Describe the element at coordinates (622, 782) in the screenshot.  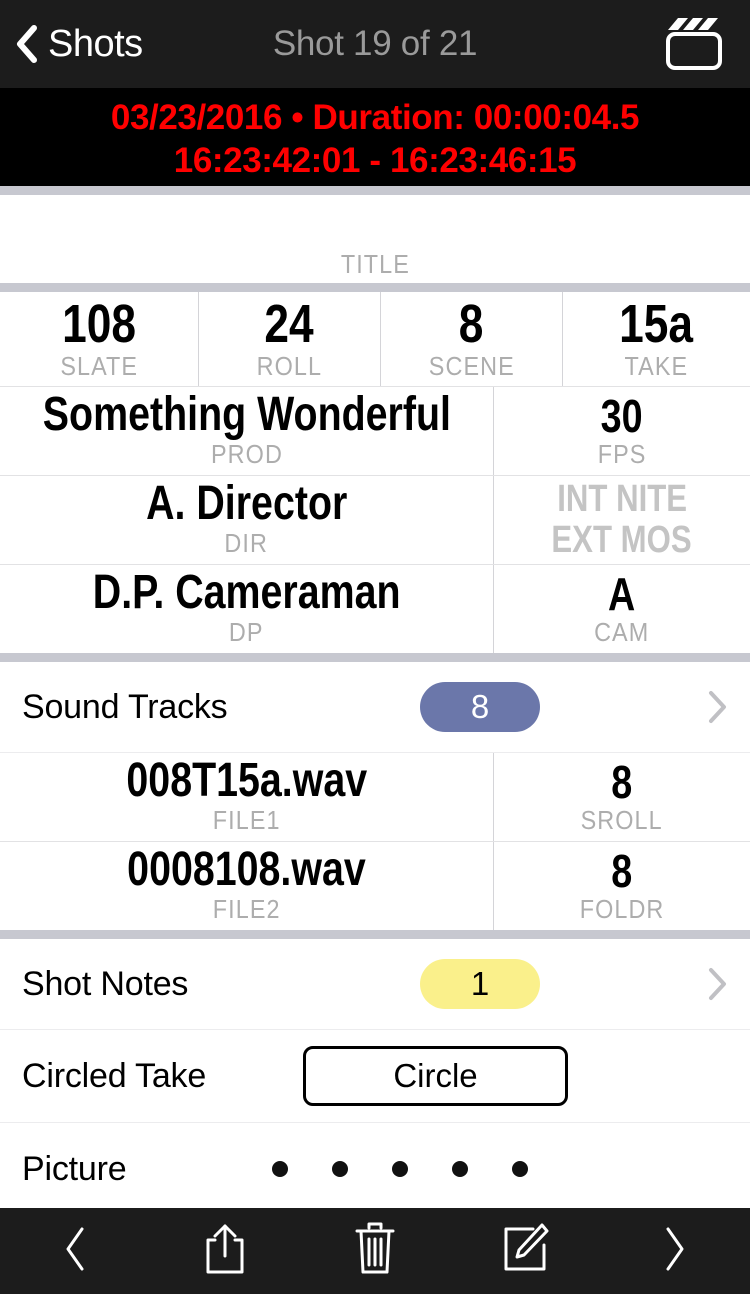
I see `field-sroll-value: 8` at that location.